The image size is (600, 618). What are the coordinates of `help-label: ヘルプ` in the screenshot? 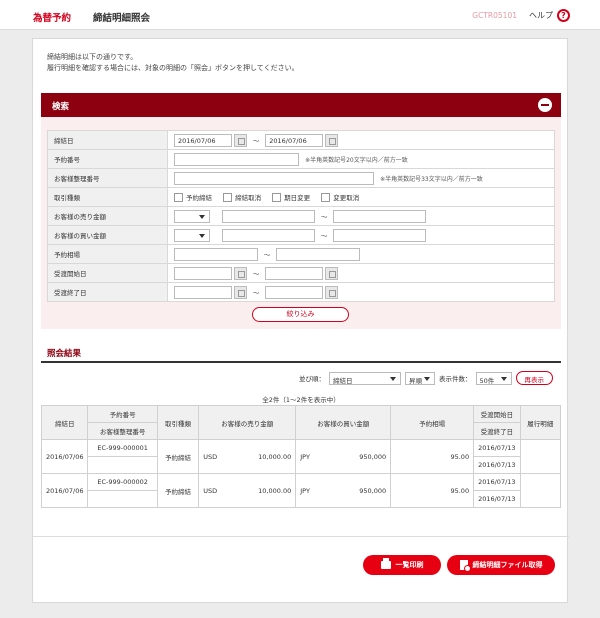 It's located at (541, 15).